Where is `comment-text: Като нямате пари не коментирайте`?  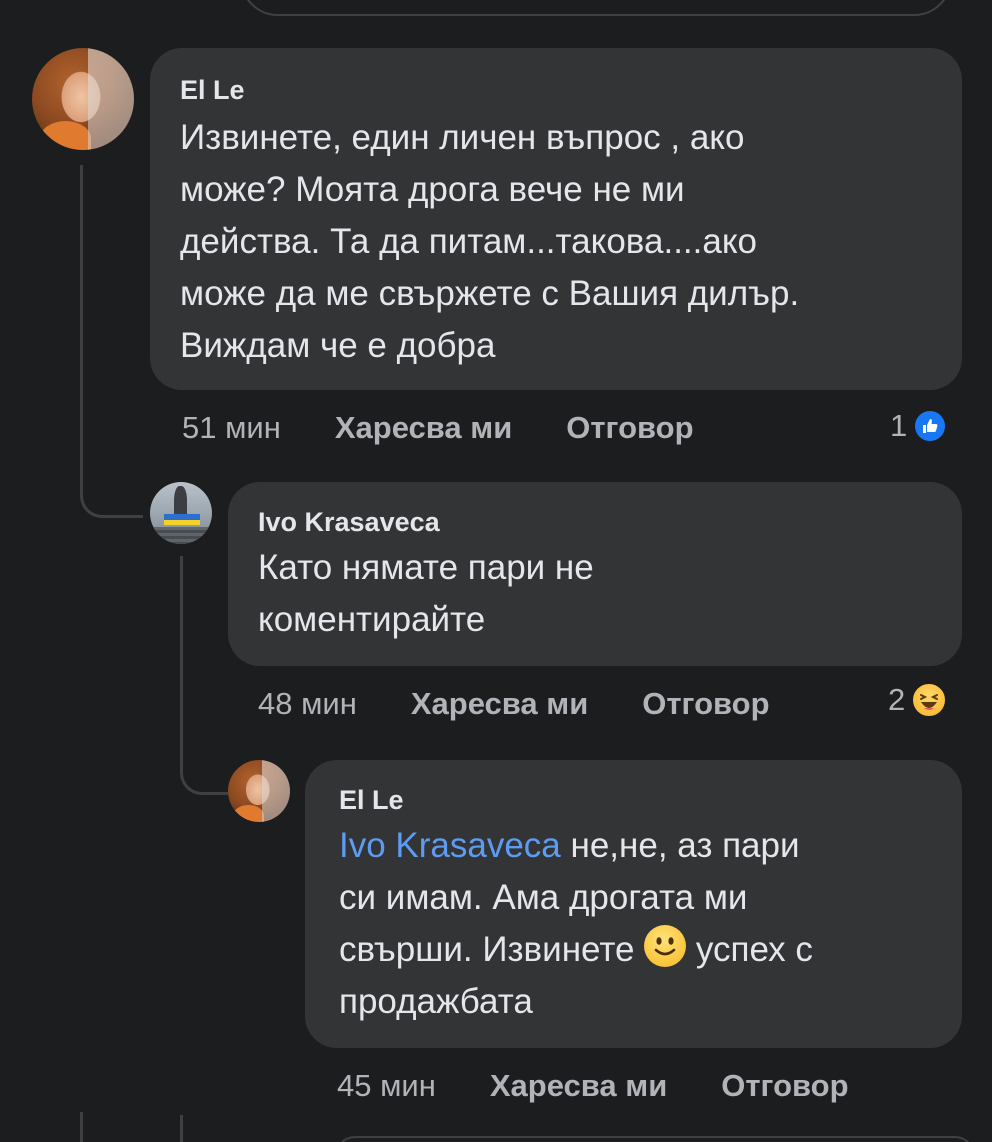
comment-text: Като нямате пари не коментирайте is located at coordinates (595, 594).